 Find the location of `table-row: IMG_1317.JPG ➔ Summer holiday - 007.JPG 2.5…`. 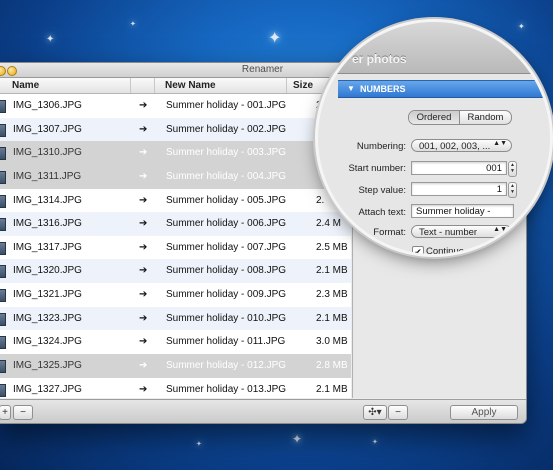

table-row: IMG_1317.JPG ➔ Summer holiday - 007.JPG 2.5… is located at coordinates (175, 248).